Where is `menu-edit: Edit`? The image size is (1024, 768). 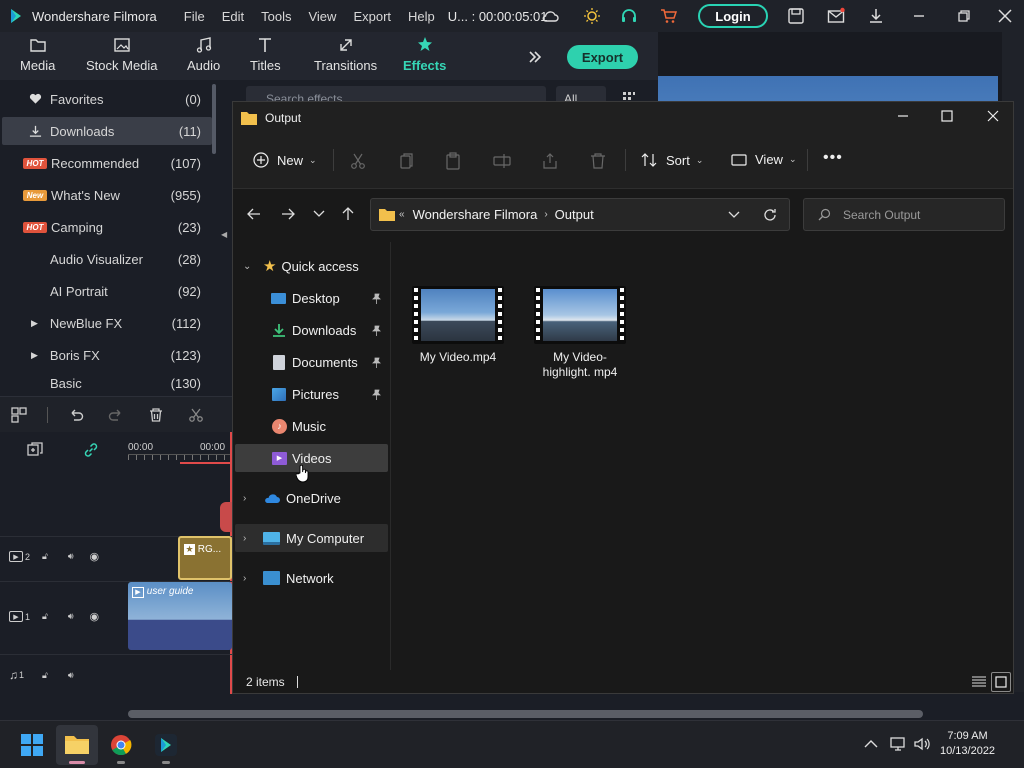
menu-edit: Edit is located at coordinates (233, 16).